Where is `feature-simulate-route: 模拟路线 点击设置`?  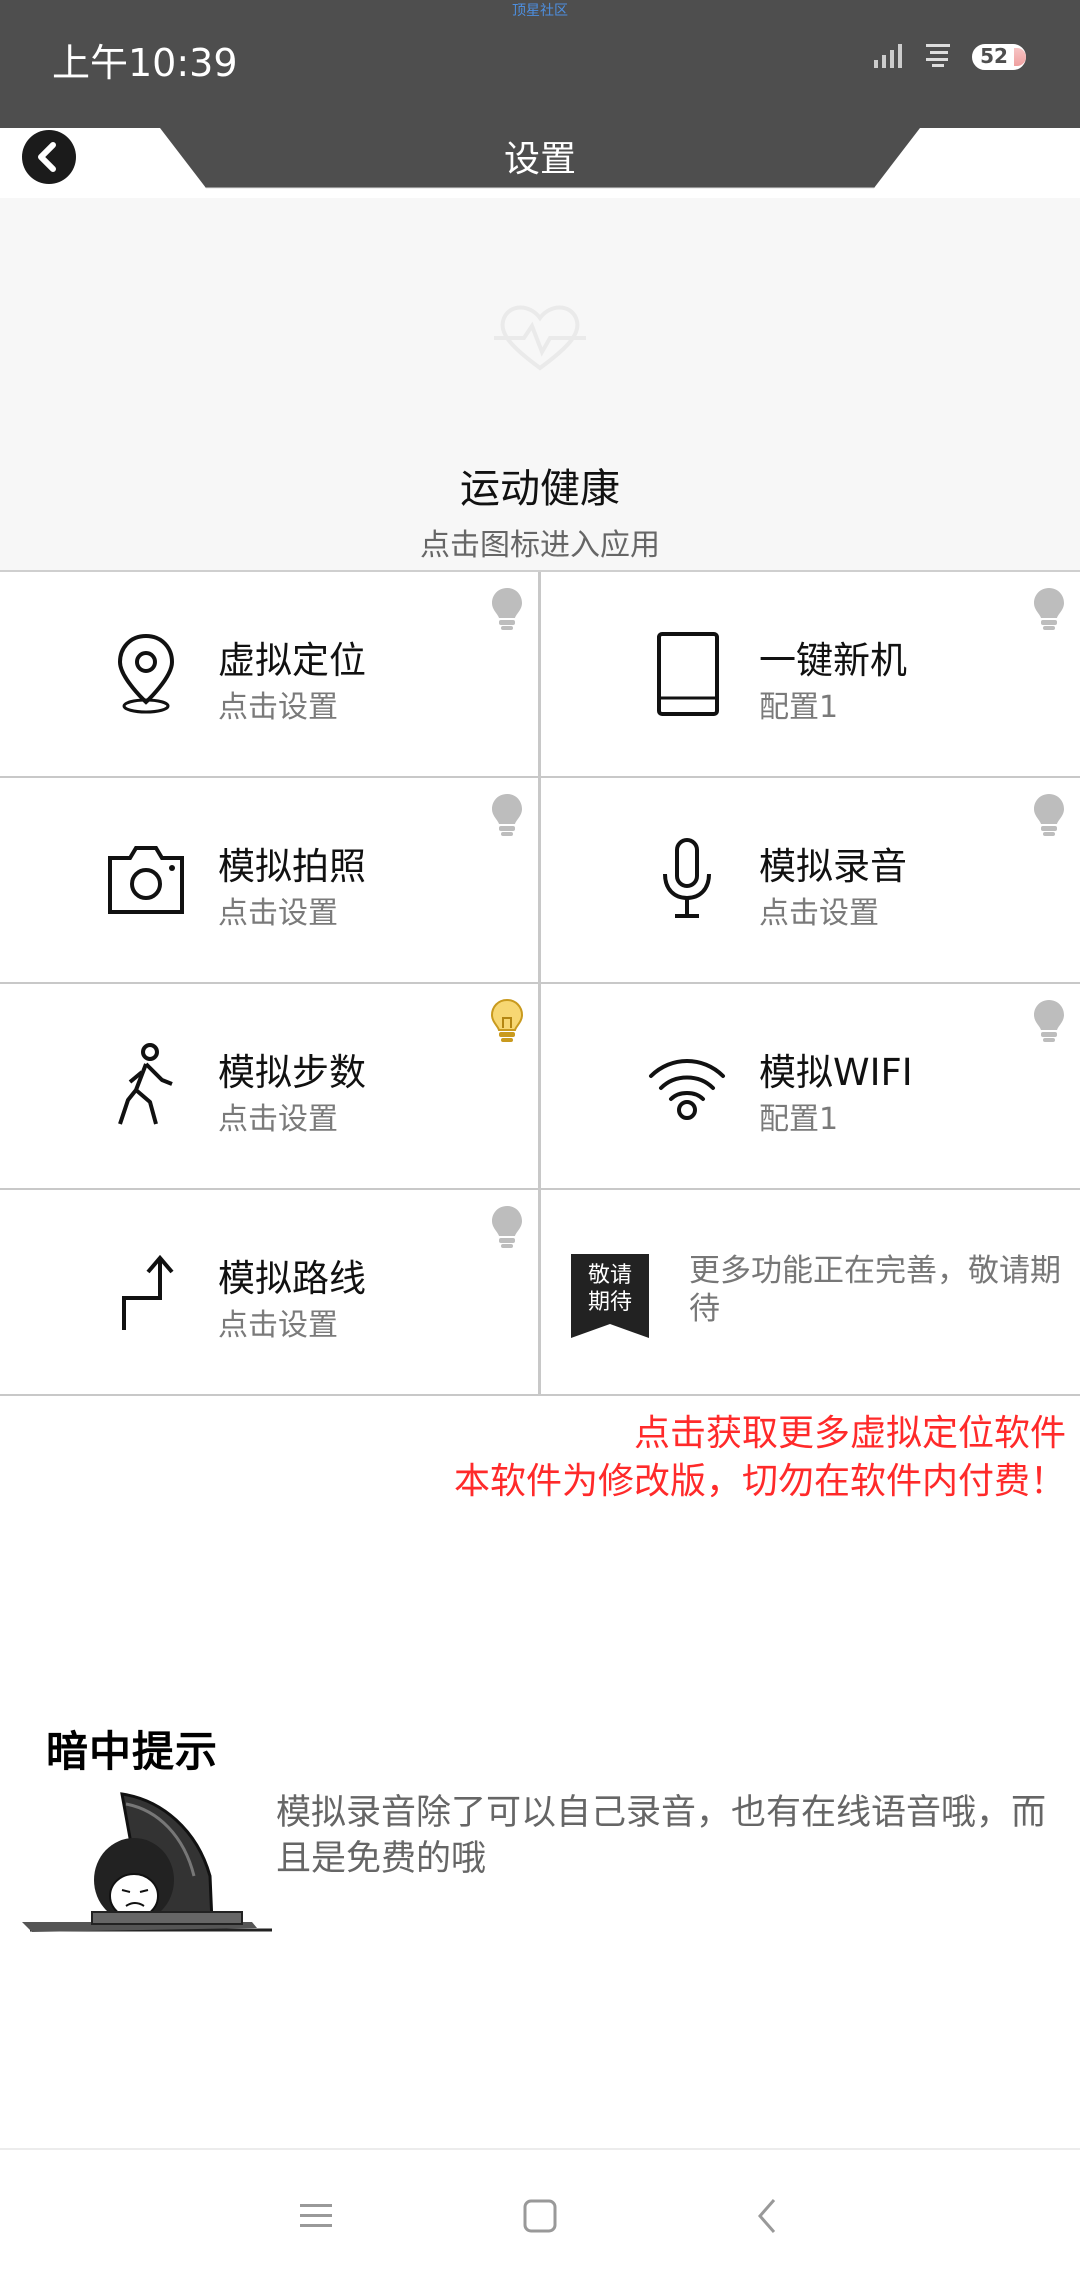 feature-simulate-route: 模拟路线 点击设置 is located at coordinates (269, 1293).